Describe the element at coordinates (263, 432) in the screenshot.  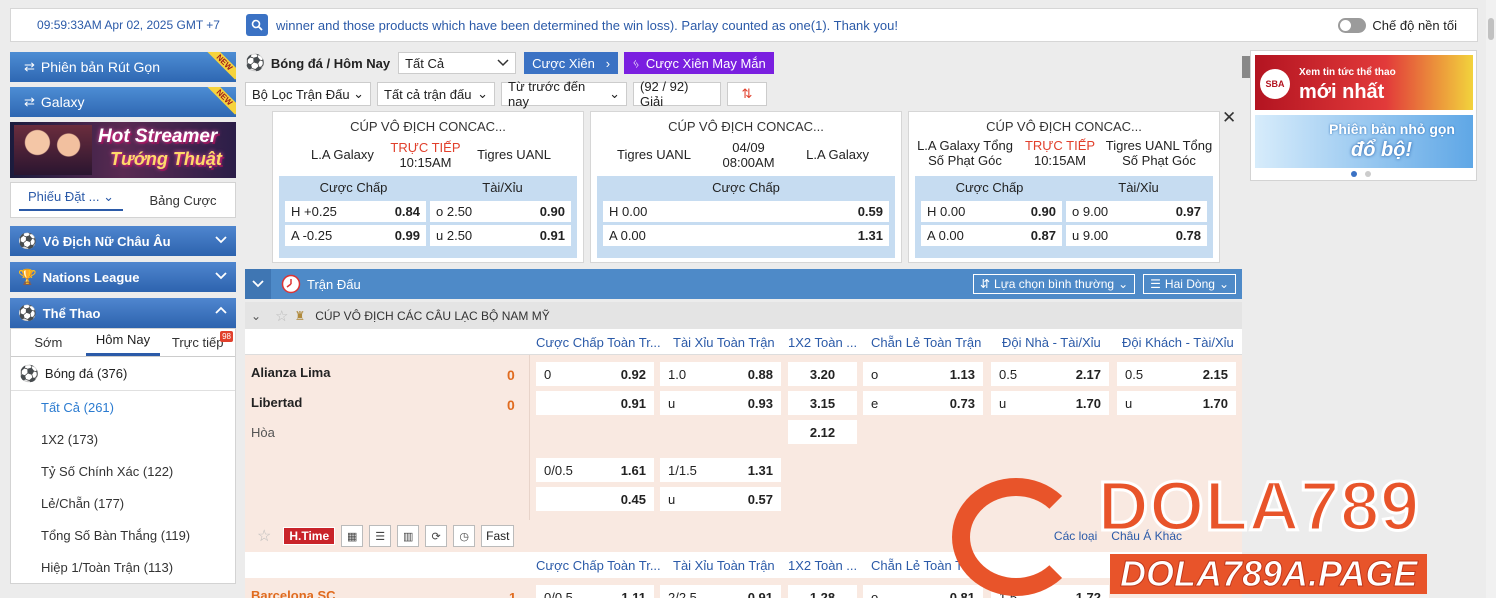
I see `draw-label: Hòa` at that location.